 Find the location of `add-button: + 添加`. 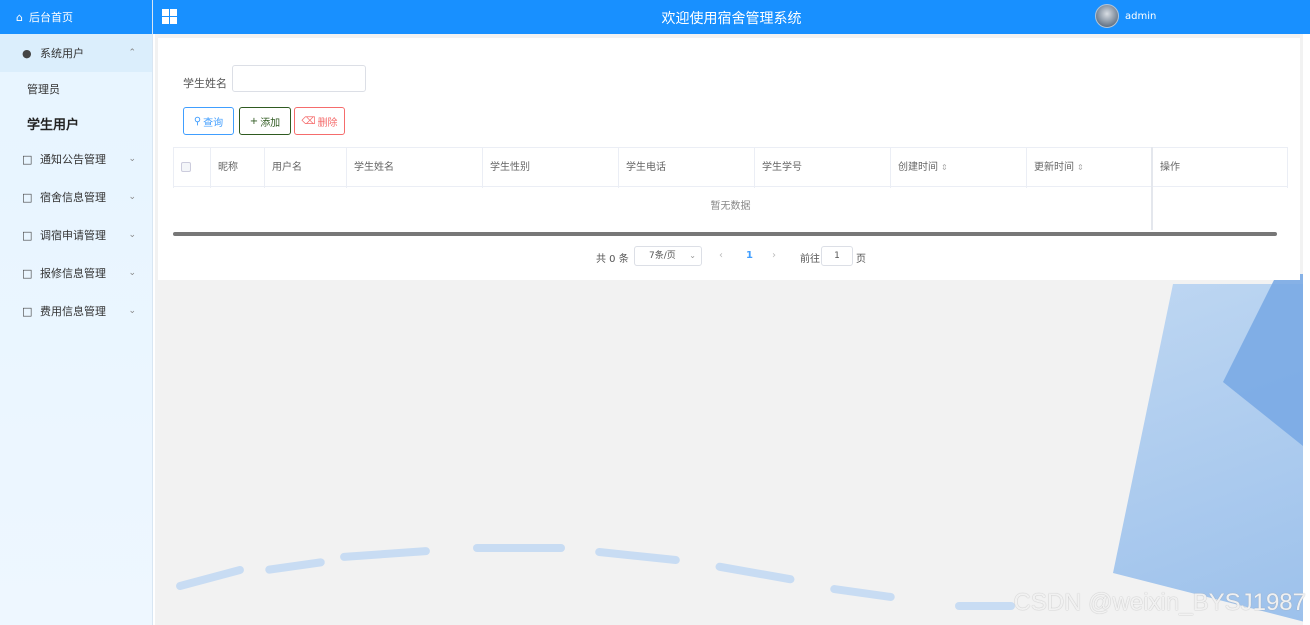

add-button: + 添加 is located at coordinates (265, 121).